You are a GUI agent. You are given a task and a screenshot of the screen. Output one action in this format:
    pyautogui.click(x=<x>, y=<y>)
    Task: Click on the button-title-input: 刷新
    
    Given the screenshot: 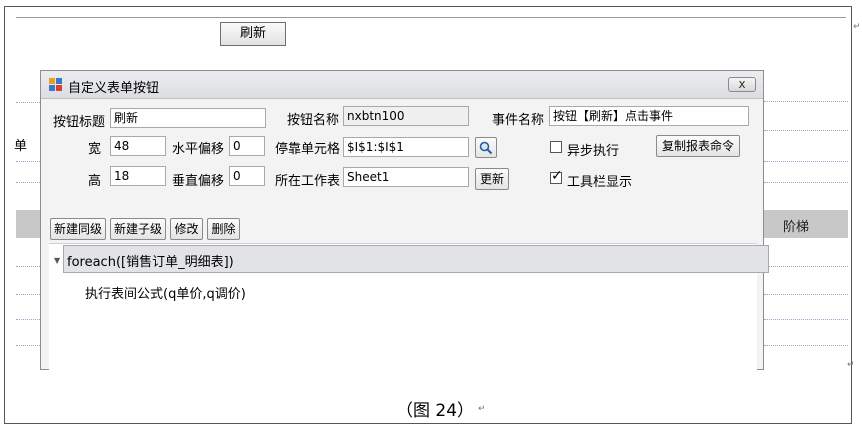 What is the action you would take?
    pyautogui.click(x=188, y=118)
    